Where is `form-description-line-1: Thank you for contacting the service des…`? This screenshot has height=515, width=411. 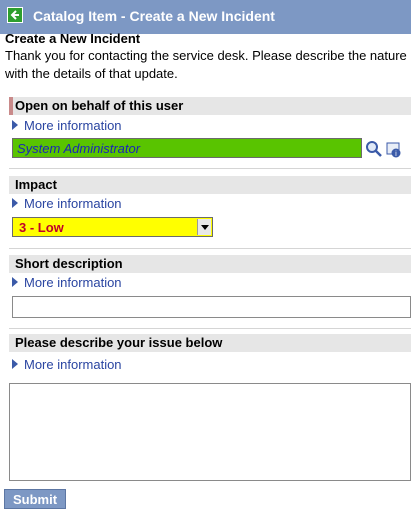 form-description-line-1: Thank you for contacting the service des… is located at coordinates (206, 55).